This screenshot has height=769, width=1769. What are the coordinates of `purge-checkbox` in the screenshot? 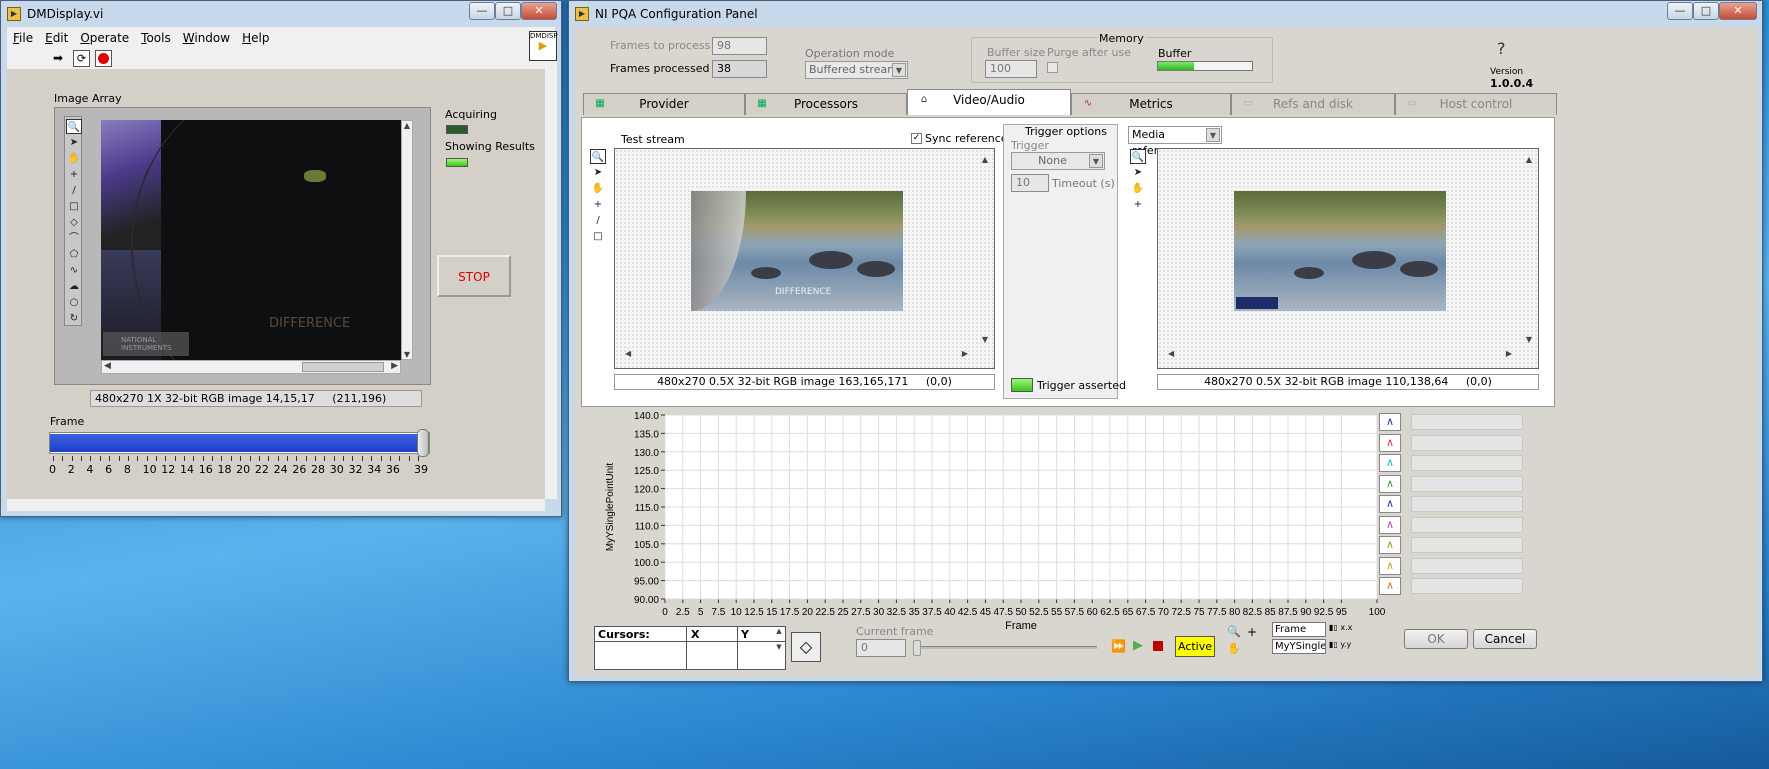 It's located at (1052, 67).